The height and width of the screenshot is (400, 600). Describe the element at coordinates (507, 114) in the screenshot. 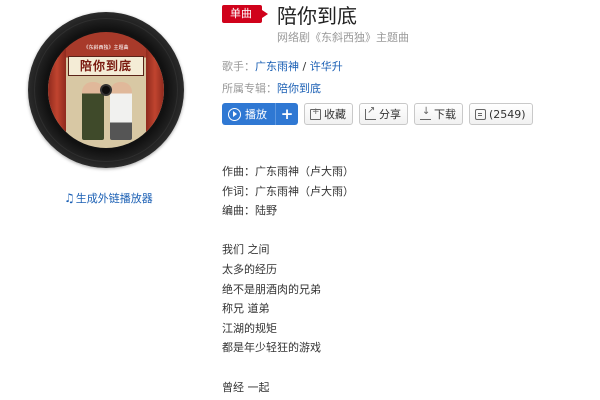

I see `comment-count: (2549)` at that location.